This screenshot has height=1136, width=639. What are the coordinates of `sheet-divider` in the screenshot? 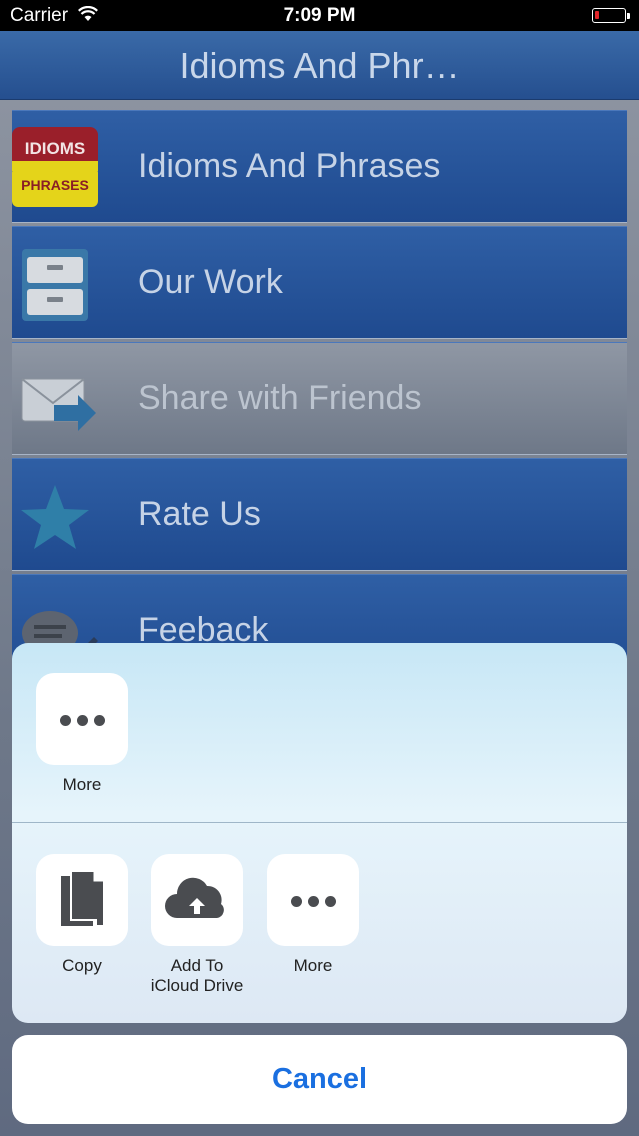 It's located at (319, 822).